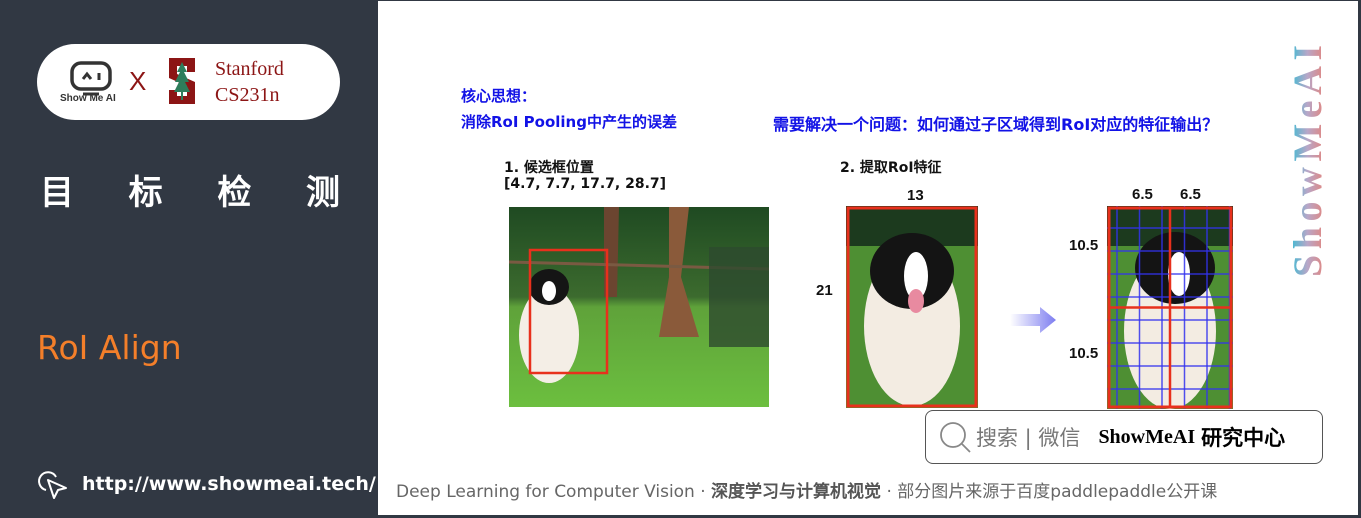  What do you see at coordinates (88, 98) in the screenshot?
I see `showmeai-brand-text: Show Me AI` at bounding box center [88, 98].